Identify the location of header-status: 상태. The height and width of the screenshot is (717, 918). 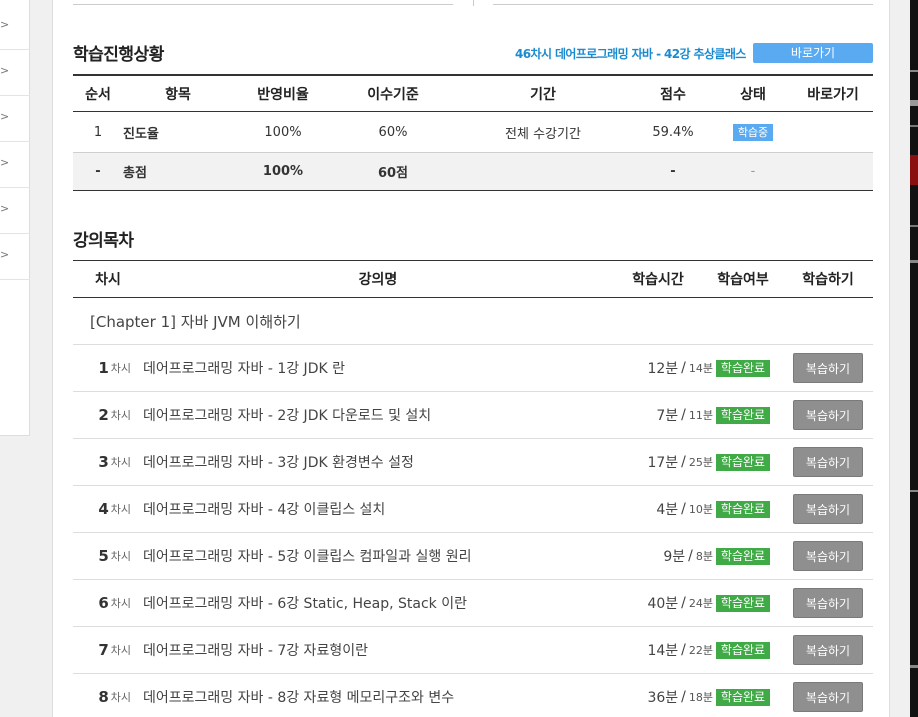
(753, 94).